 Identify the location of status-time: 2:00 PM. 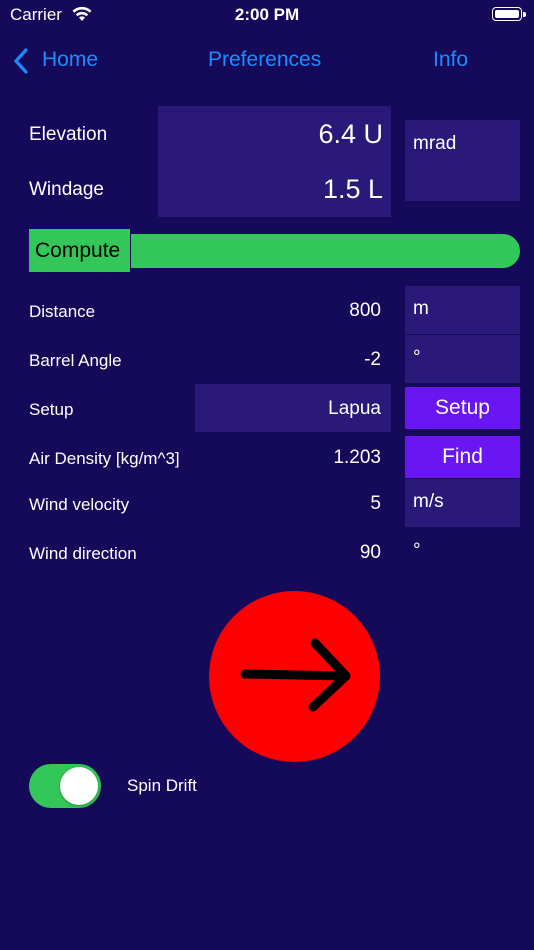
(267, 14).